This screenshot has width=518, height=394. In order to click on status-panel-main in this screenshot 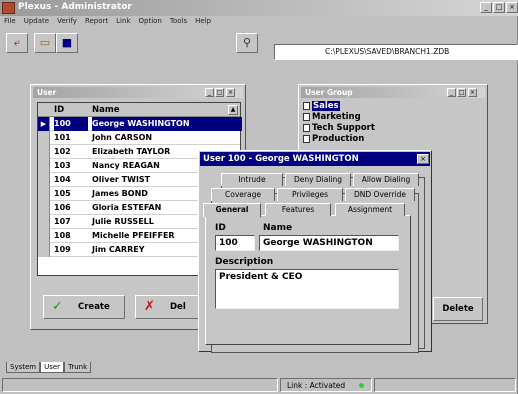, I will do `click(140, 385)`.